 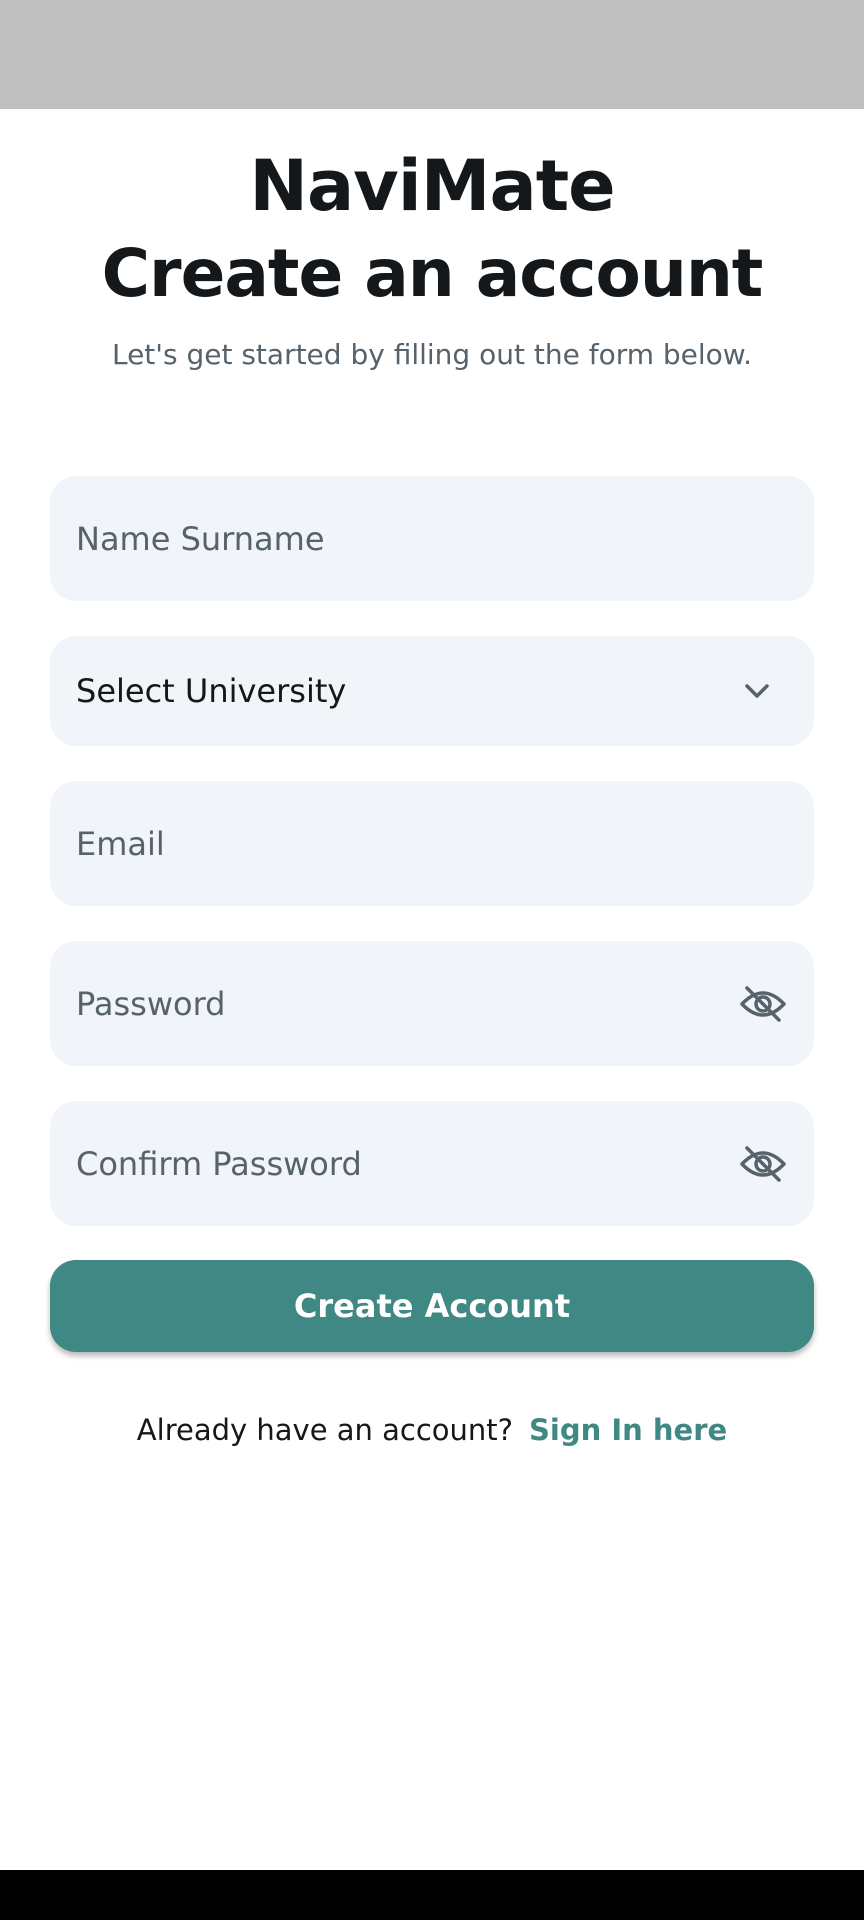 What do you see at coordinates (432, 273) in the screenshot?
I see `page-title: Create an account` at bounding box center [432, 273].